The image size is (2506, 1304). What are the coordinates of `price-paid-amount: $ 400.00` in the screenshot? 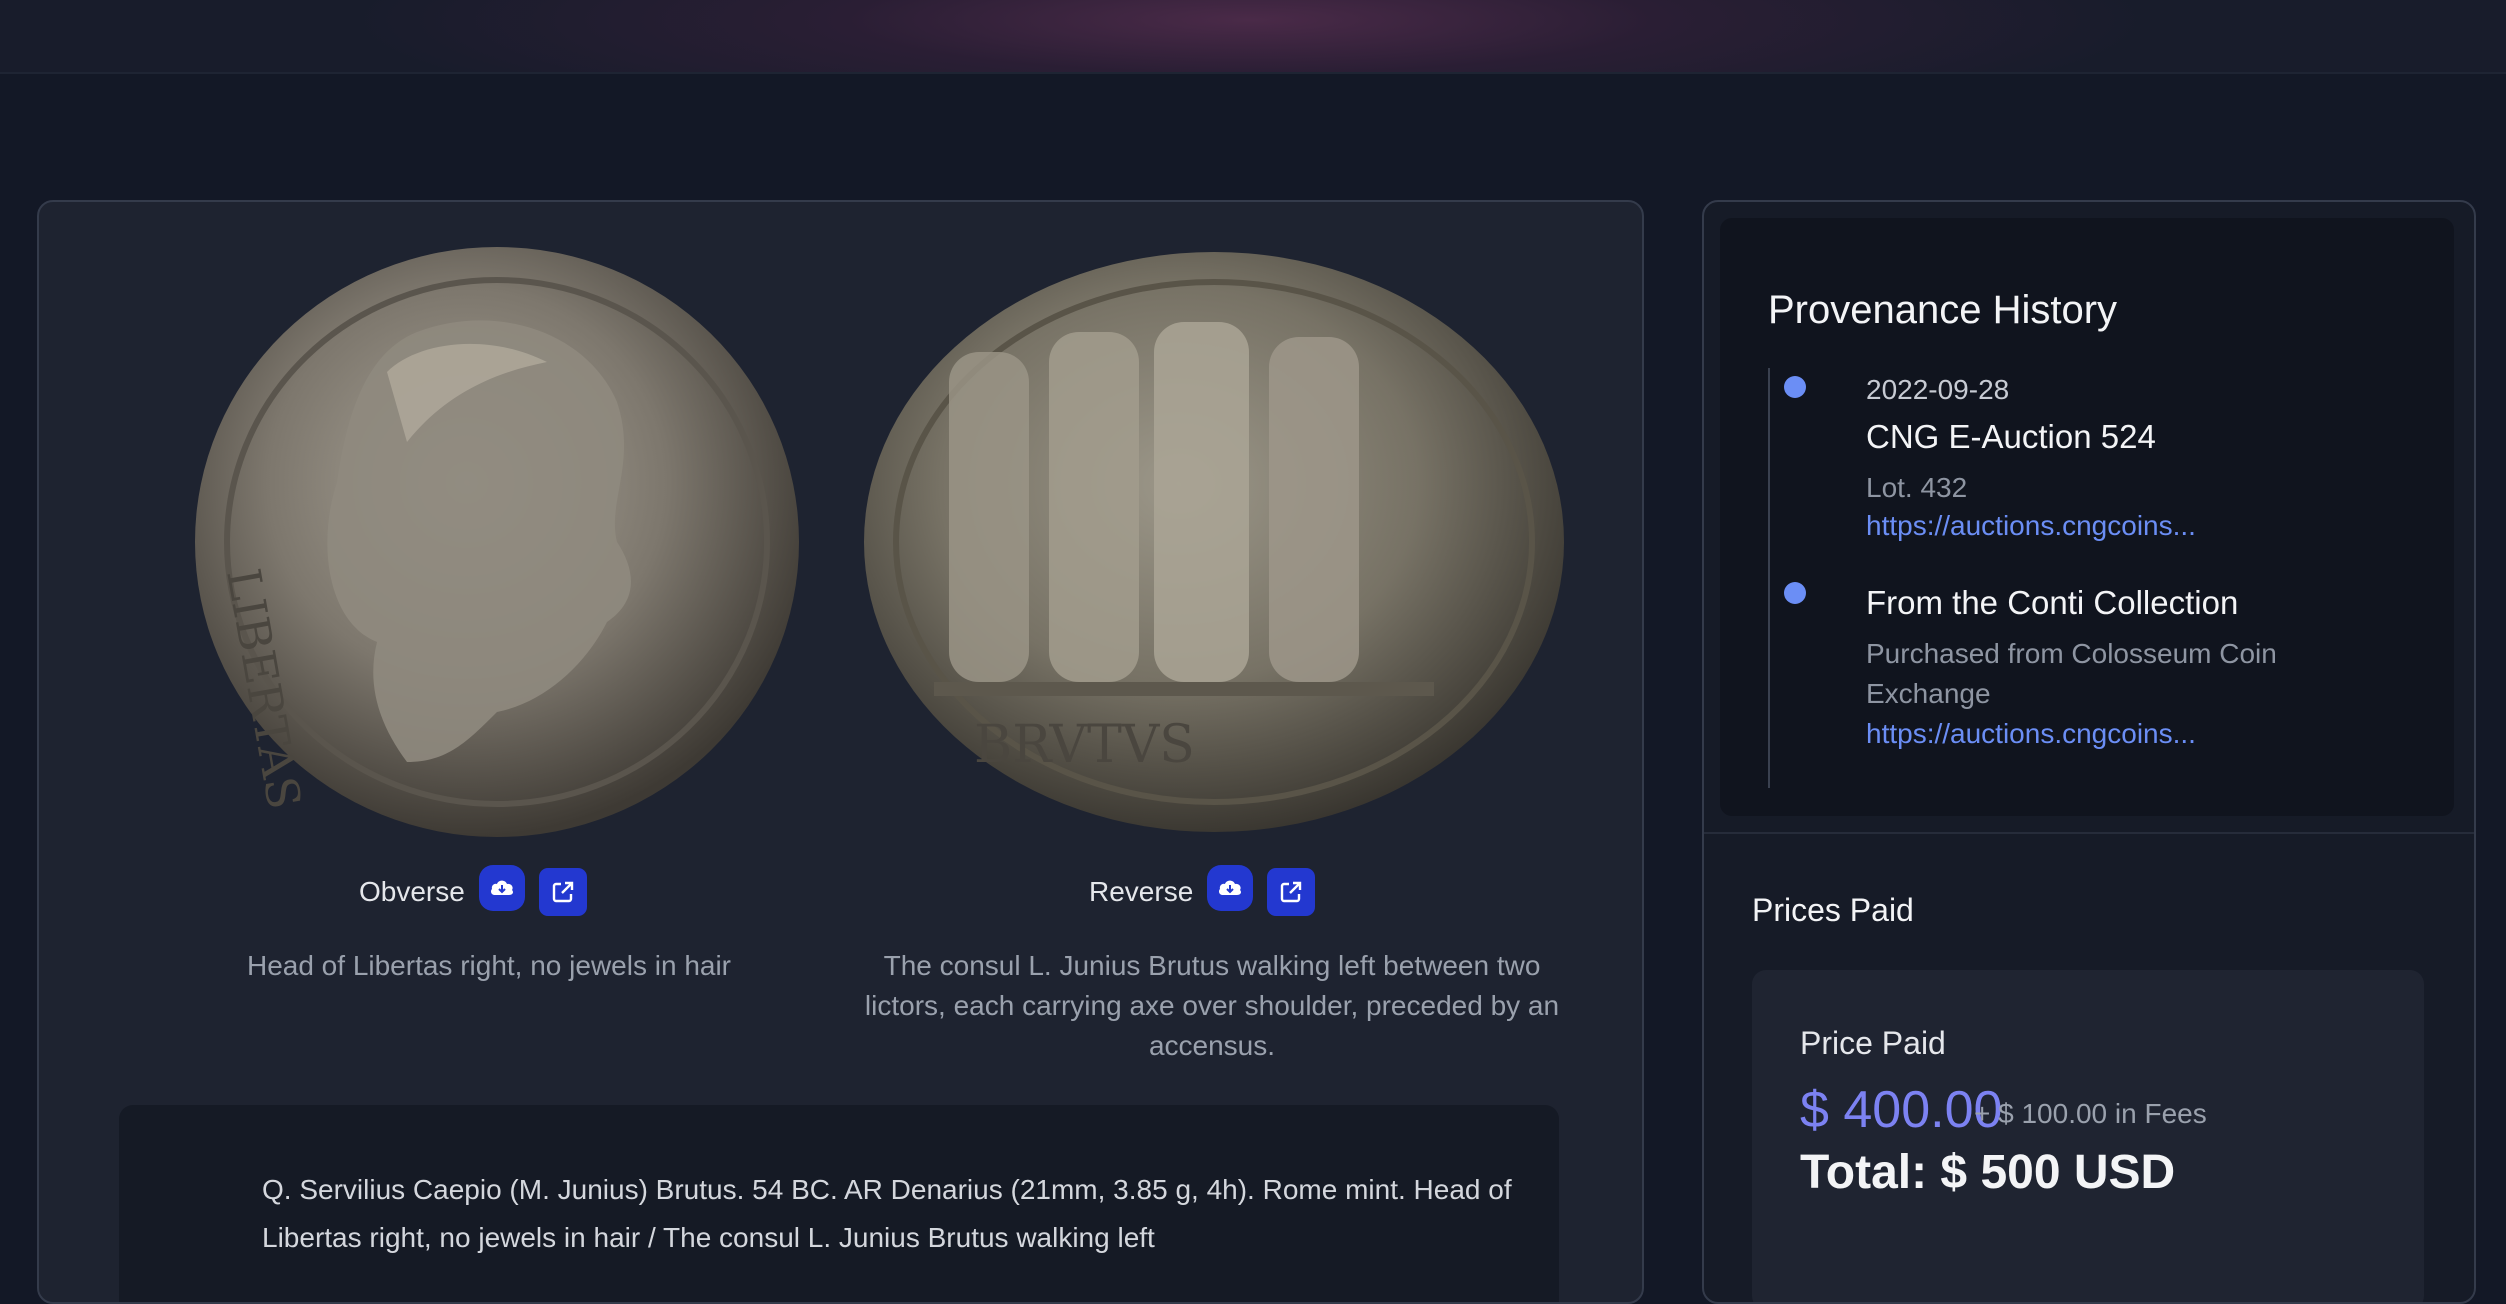 It's located at (1901, 1110).